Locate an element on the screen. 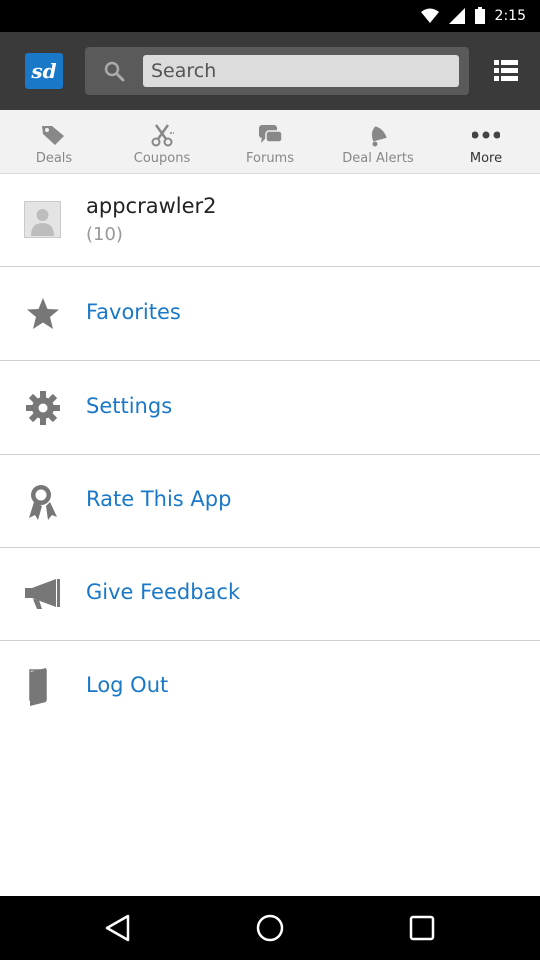 The height and width of the screenshot is (960, 540). tab-coupons: Coupons is located at coordinates (162, 141).